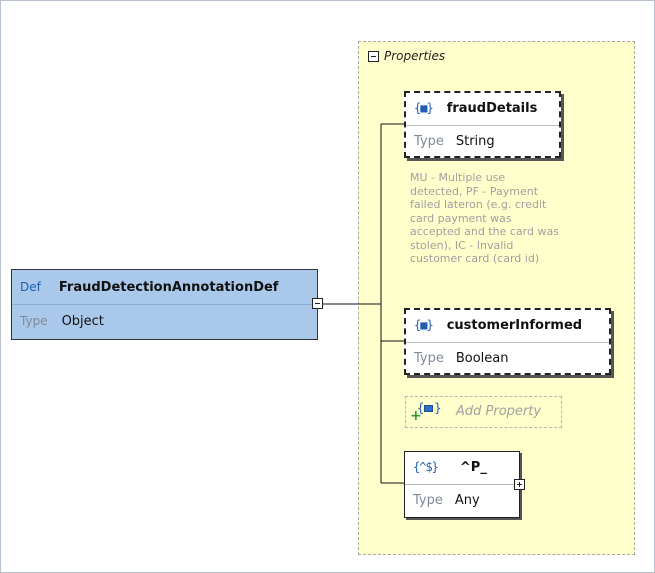 Image resolution: width=655 pixels, height=573 pixels. I want to click on property-type-value: Any, so click(467, 500).